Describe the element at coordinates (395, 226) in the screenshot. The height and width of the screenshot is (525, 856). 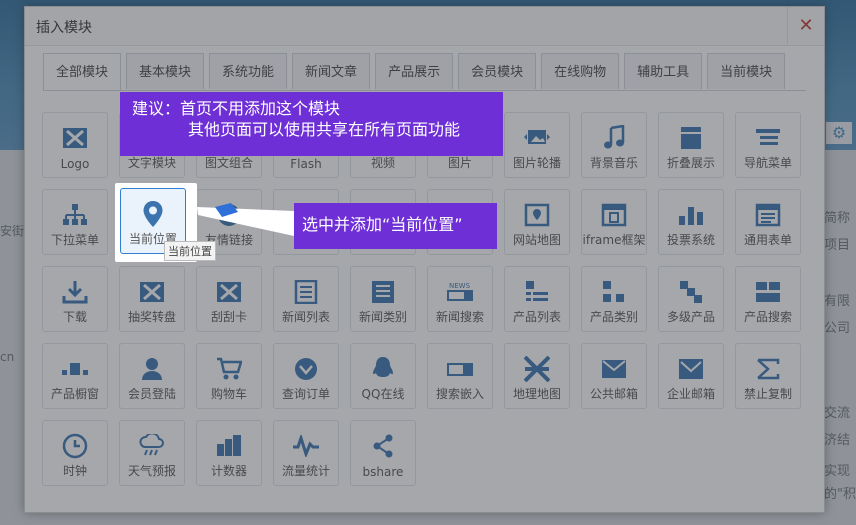
I see `instruction-callout: 选中并添加“当前位置”` at that location.